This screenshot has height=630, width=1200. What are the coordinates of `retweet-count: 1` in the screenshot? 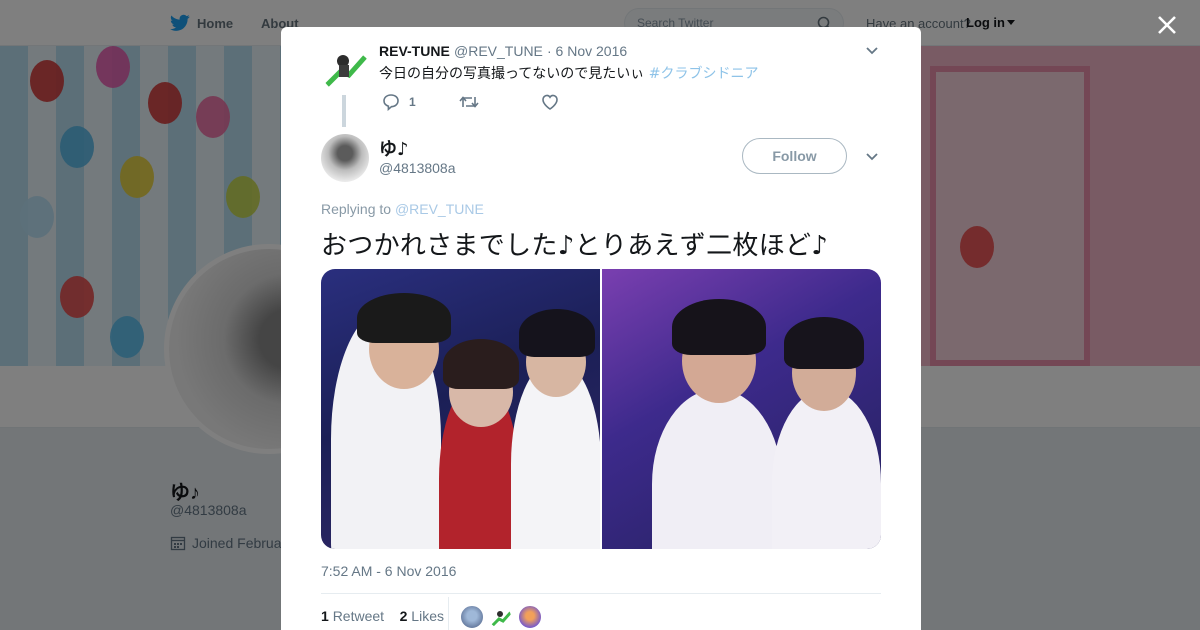 It's located at (325, 616).